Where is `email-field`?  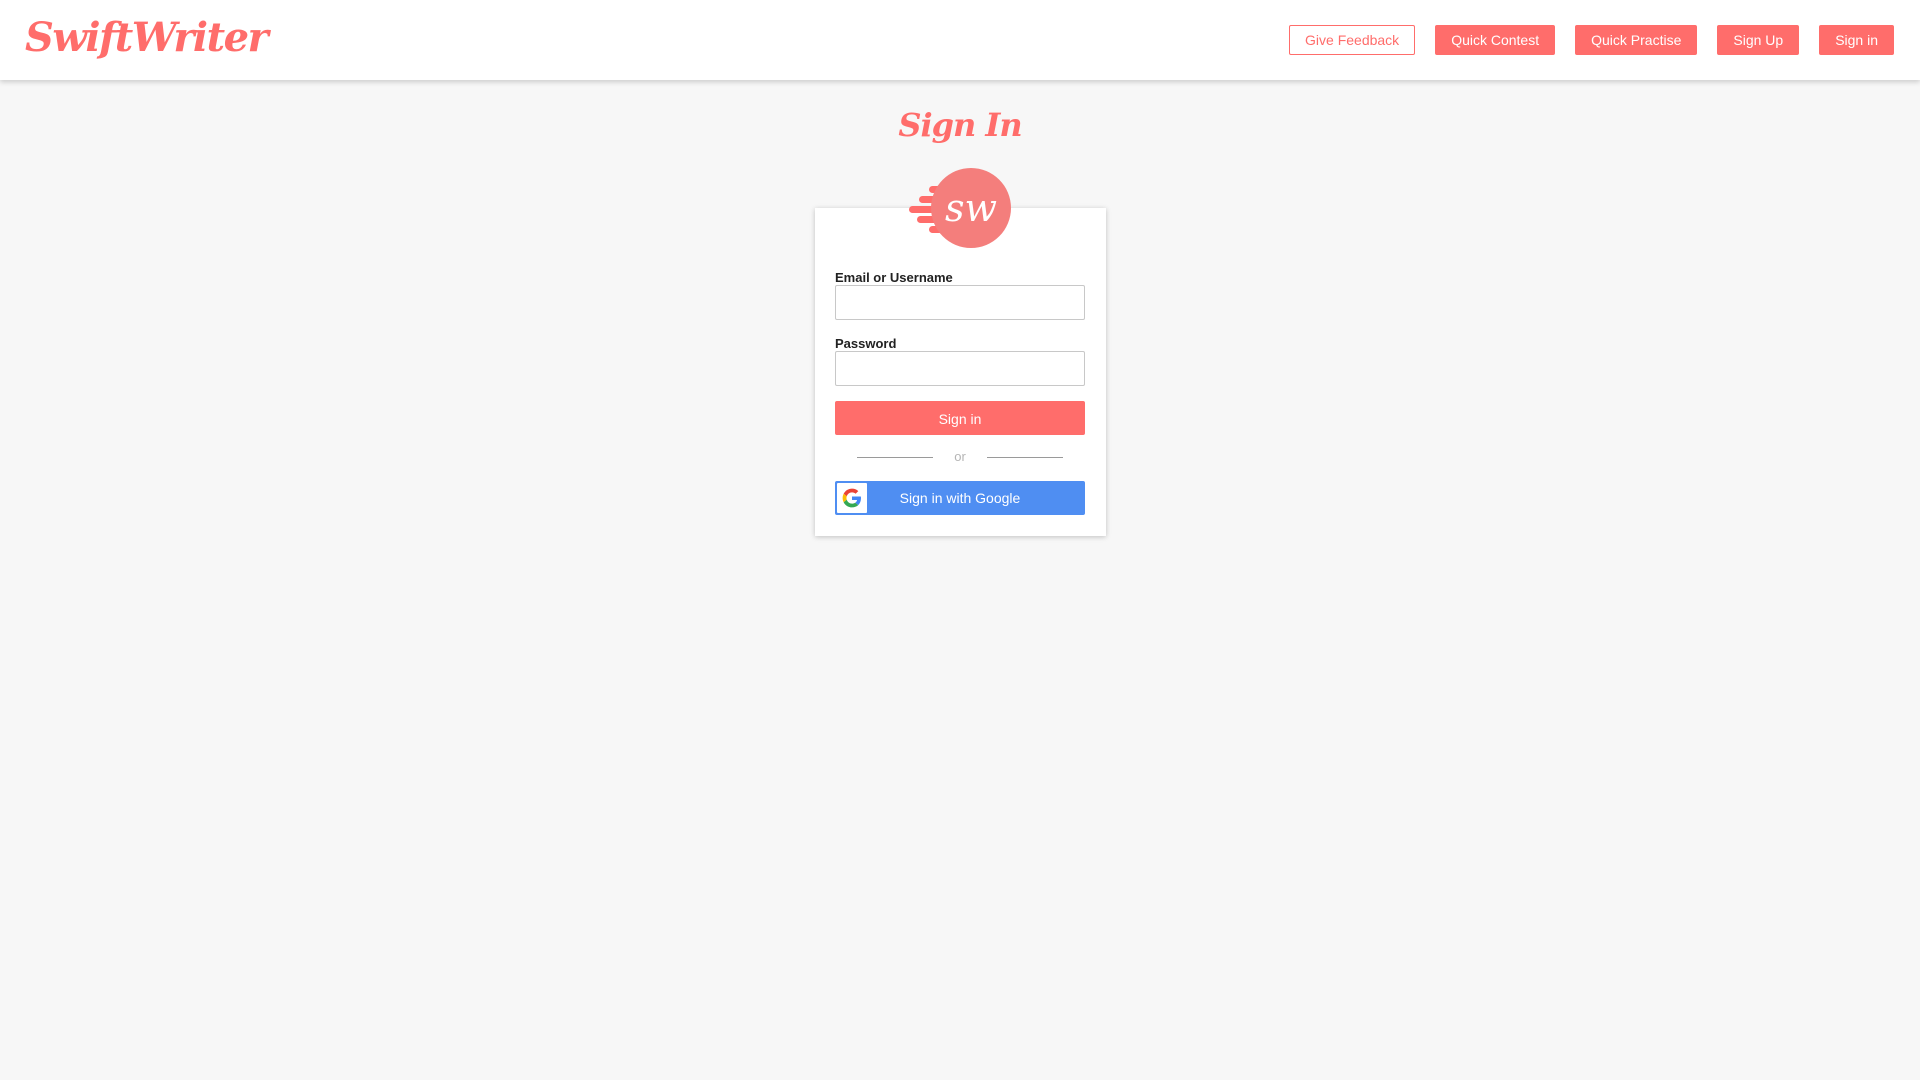
email-field is located at coordinates (960, 302).